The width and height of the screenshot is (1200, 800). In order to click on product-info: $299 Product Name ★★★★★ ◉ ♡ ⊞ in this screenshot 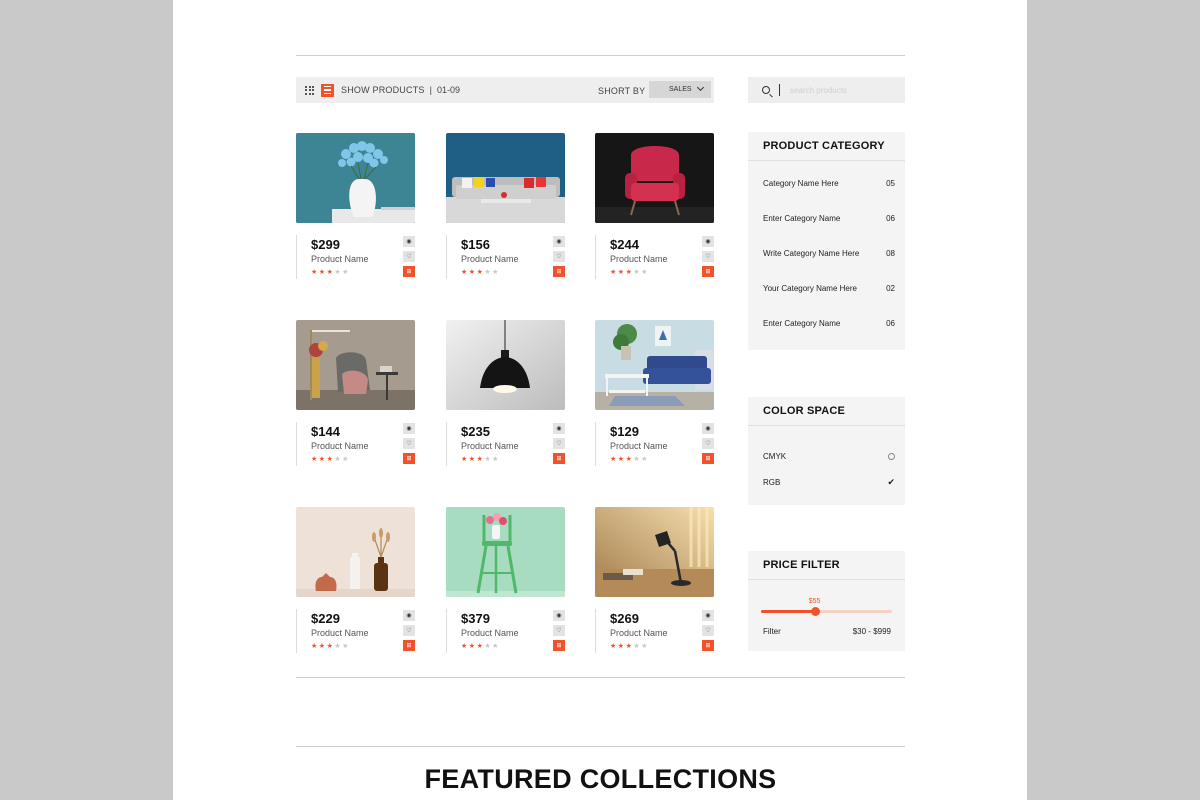, I will do `click(356, 257)`.